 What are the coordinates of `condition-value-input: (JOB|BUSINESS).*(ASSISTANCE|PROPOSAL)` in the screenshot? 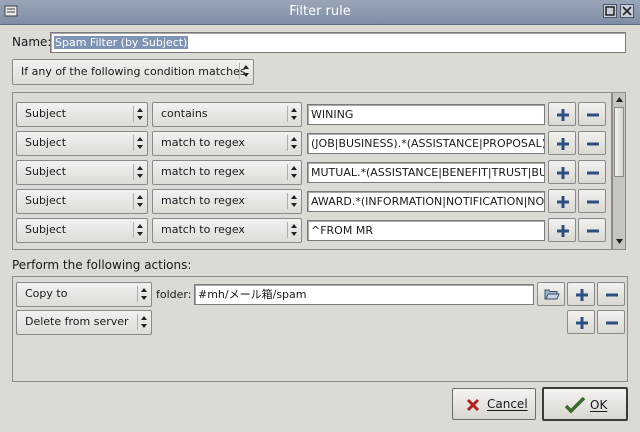 It's located at (426, 143).